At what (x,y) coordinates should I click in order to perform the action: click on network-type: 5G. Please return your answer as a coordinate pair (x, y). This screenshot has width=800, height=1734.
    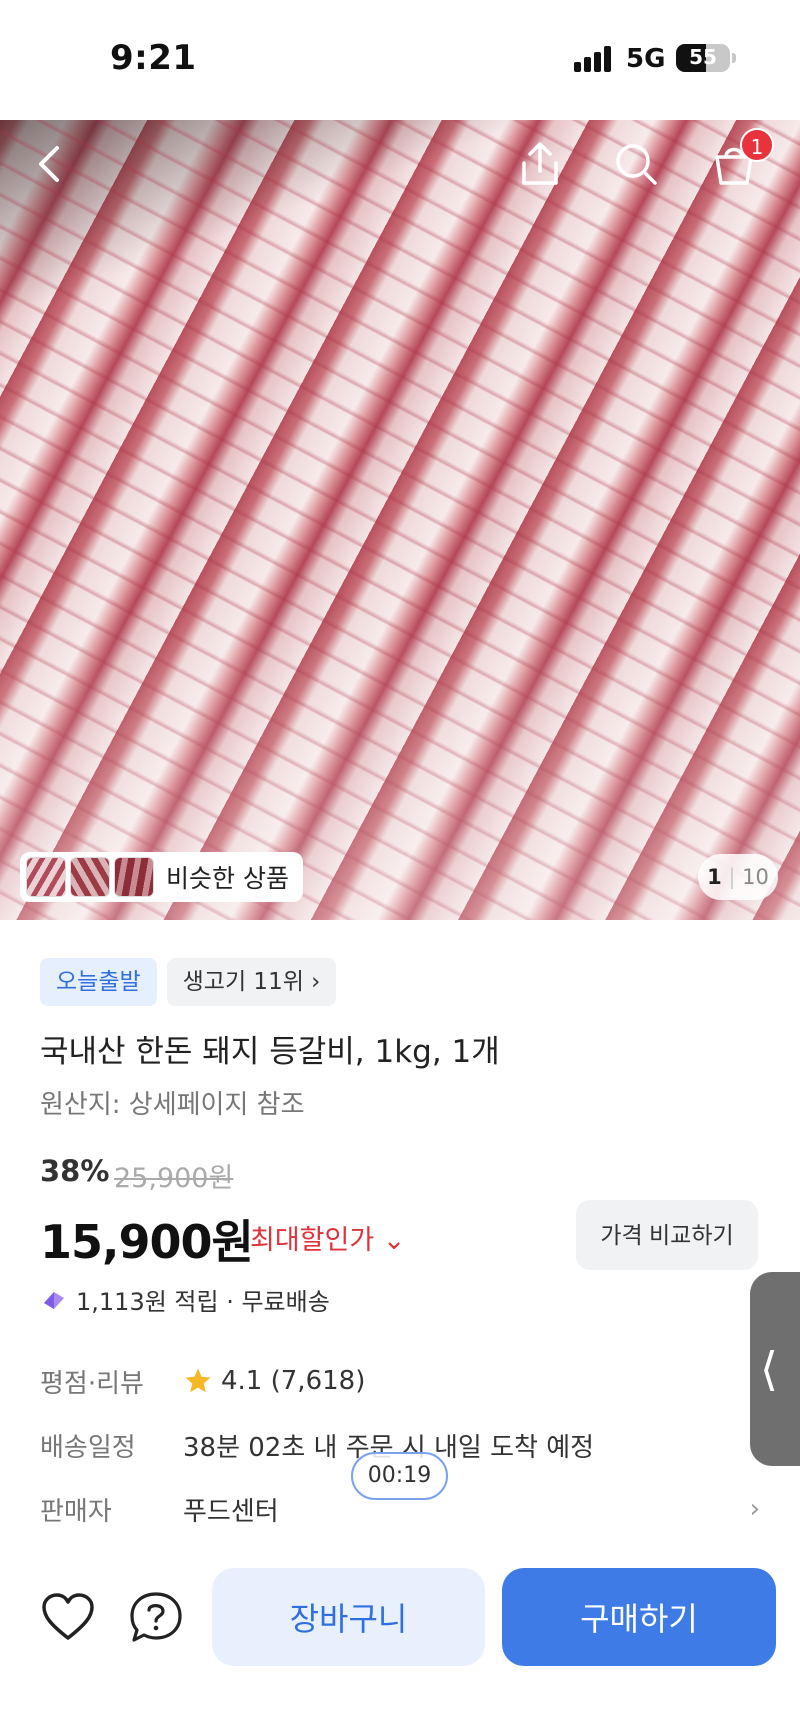
    Looking at the image, I should click on (646, 59).